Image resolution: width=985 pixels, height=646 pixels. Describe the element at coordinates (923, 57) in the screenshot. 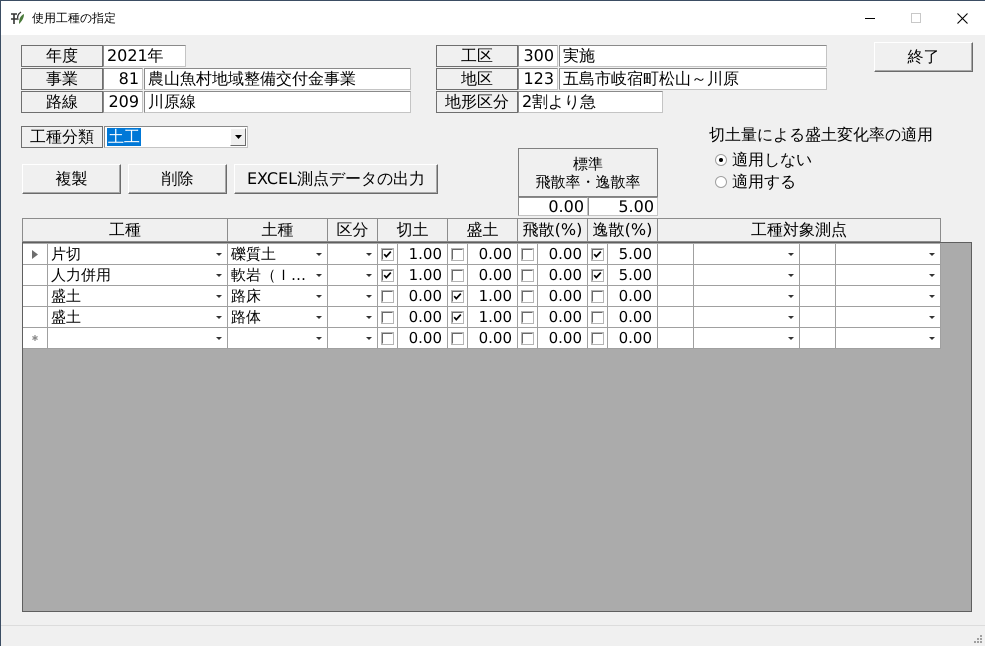

I see `exit-button: 終了` at that location.